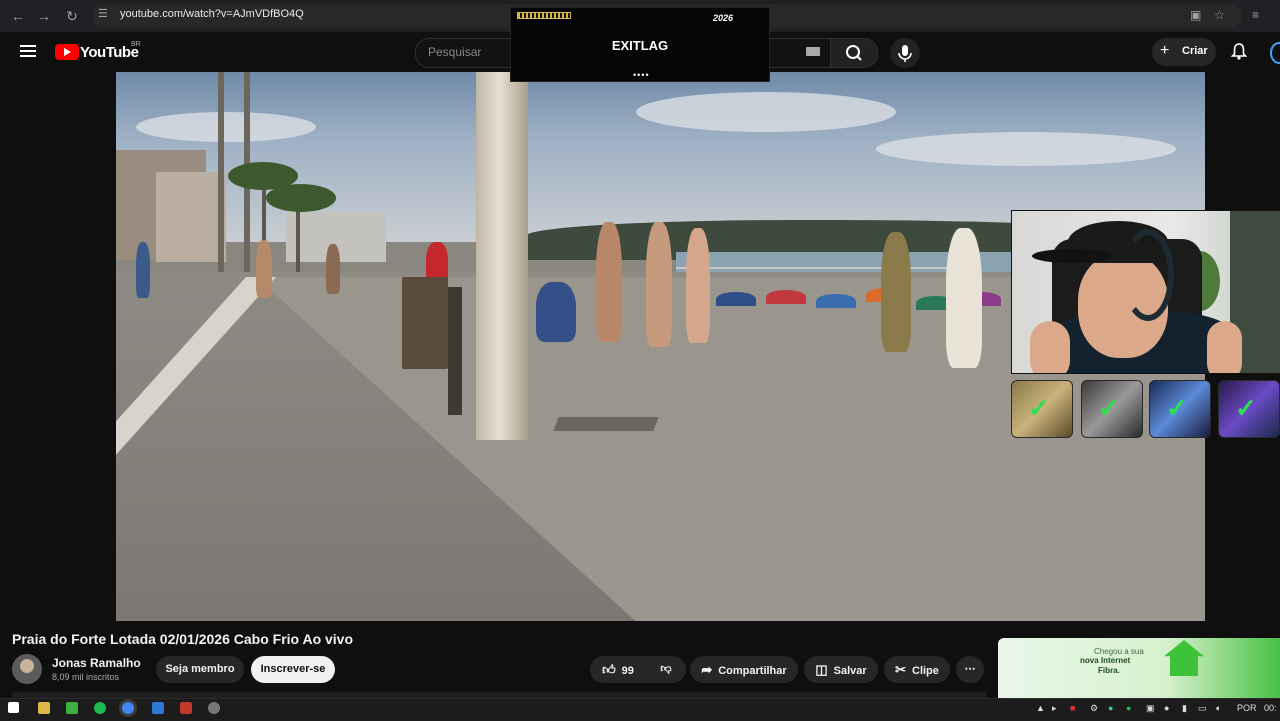 The image size is (1280, 721). I want to click on country-code: BR, so click(136, 44).